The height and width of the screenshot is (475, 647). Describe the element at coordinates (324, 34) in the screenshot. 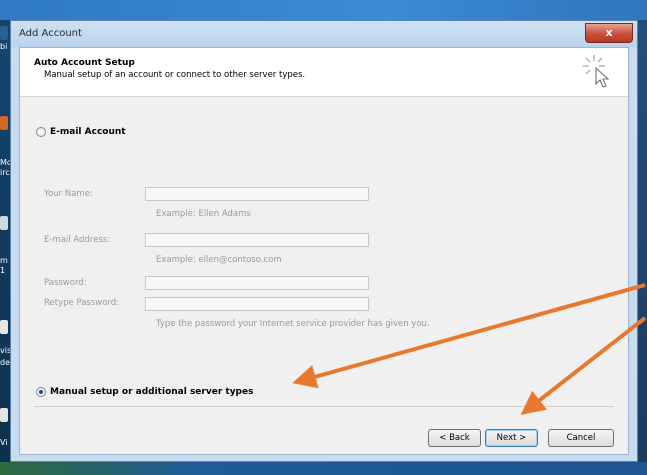

I see `title-bar: Add Account x` at that location.